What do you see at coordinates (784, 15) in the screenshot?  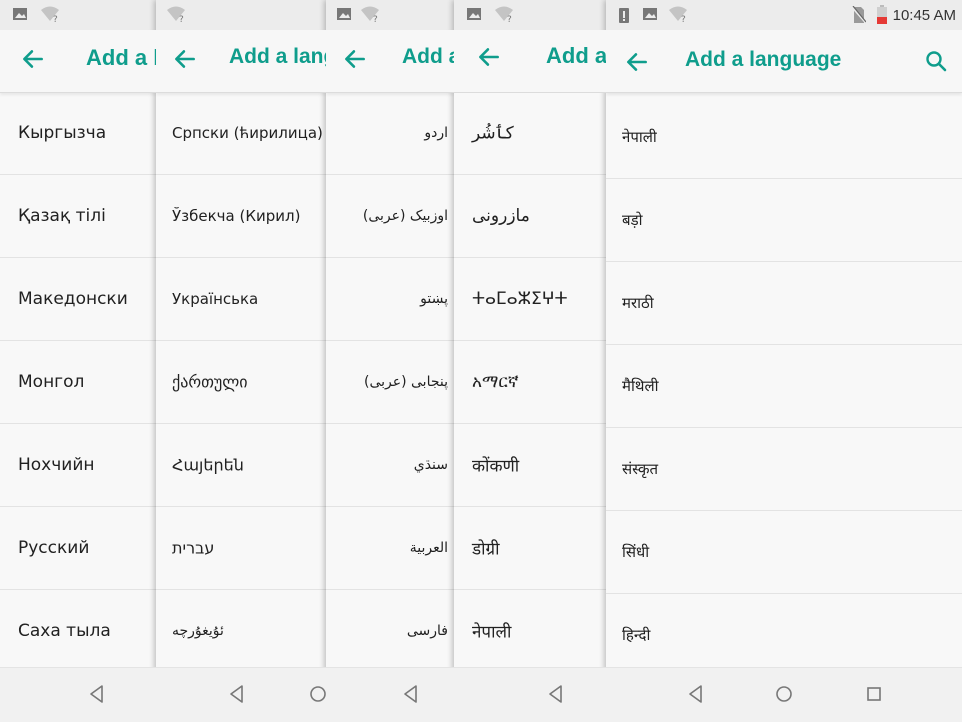 I see `status-bar: ? 10:45 AM` at bounding box center [784, 15].